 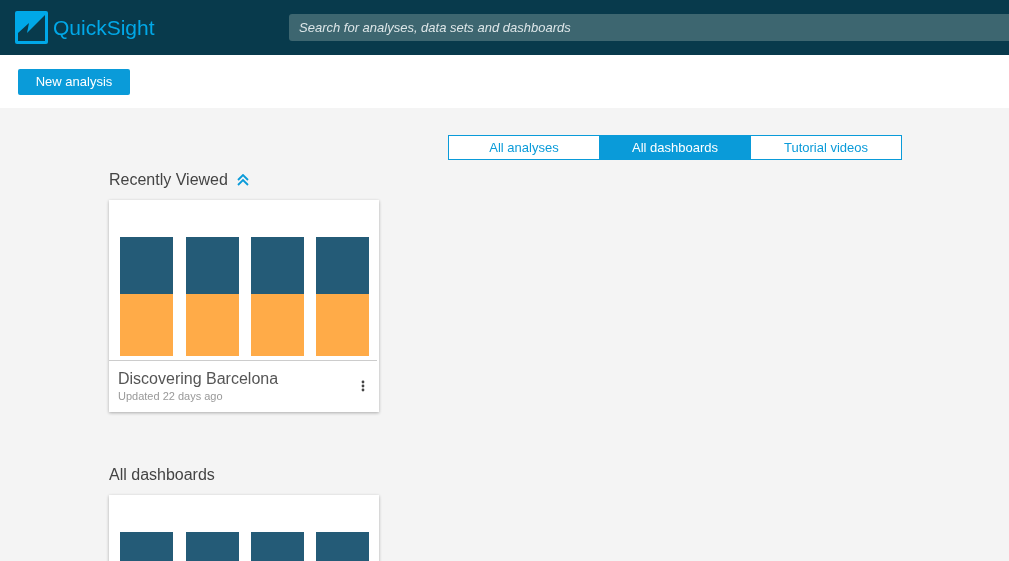 I want to click on search-field: Search for analyses, data sets and dashboards, so click(x=649, y=27).